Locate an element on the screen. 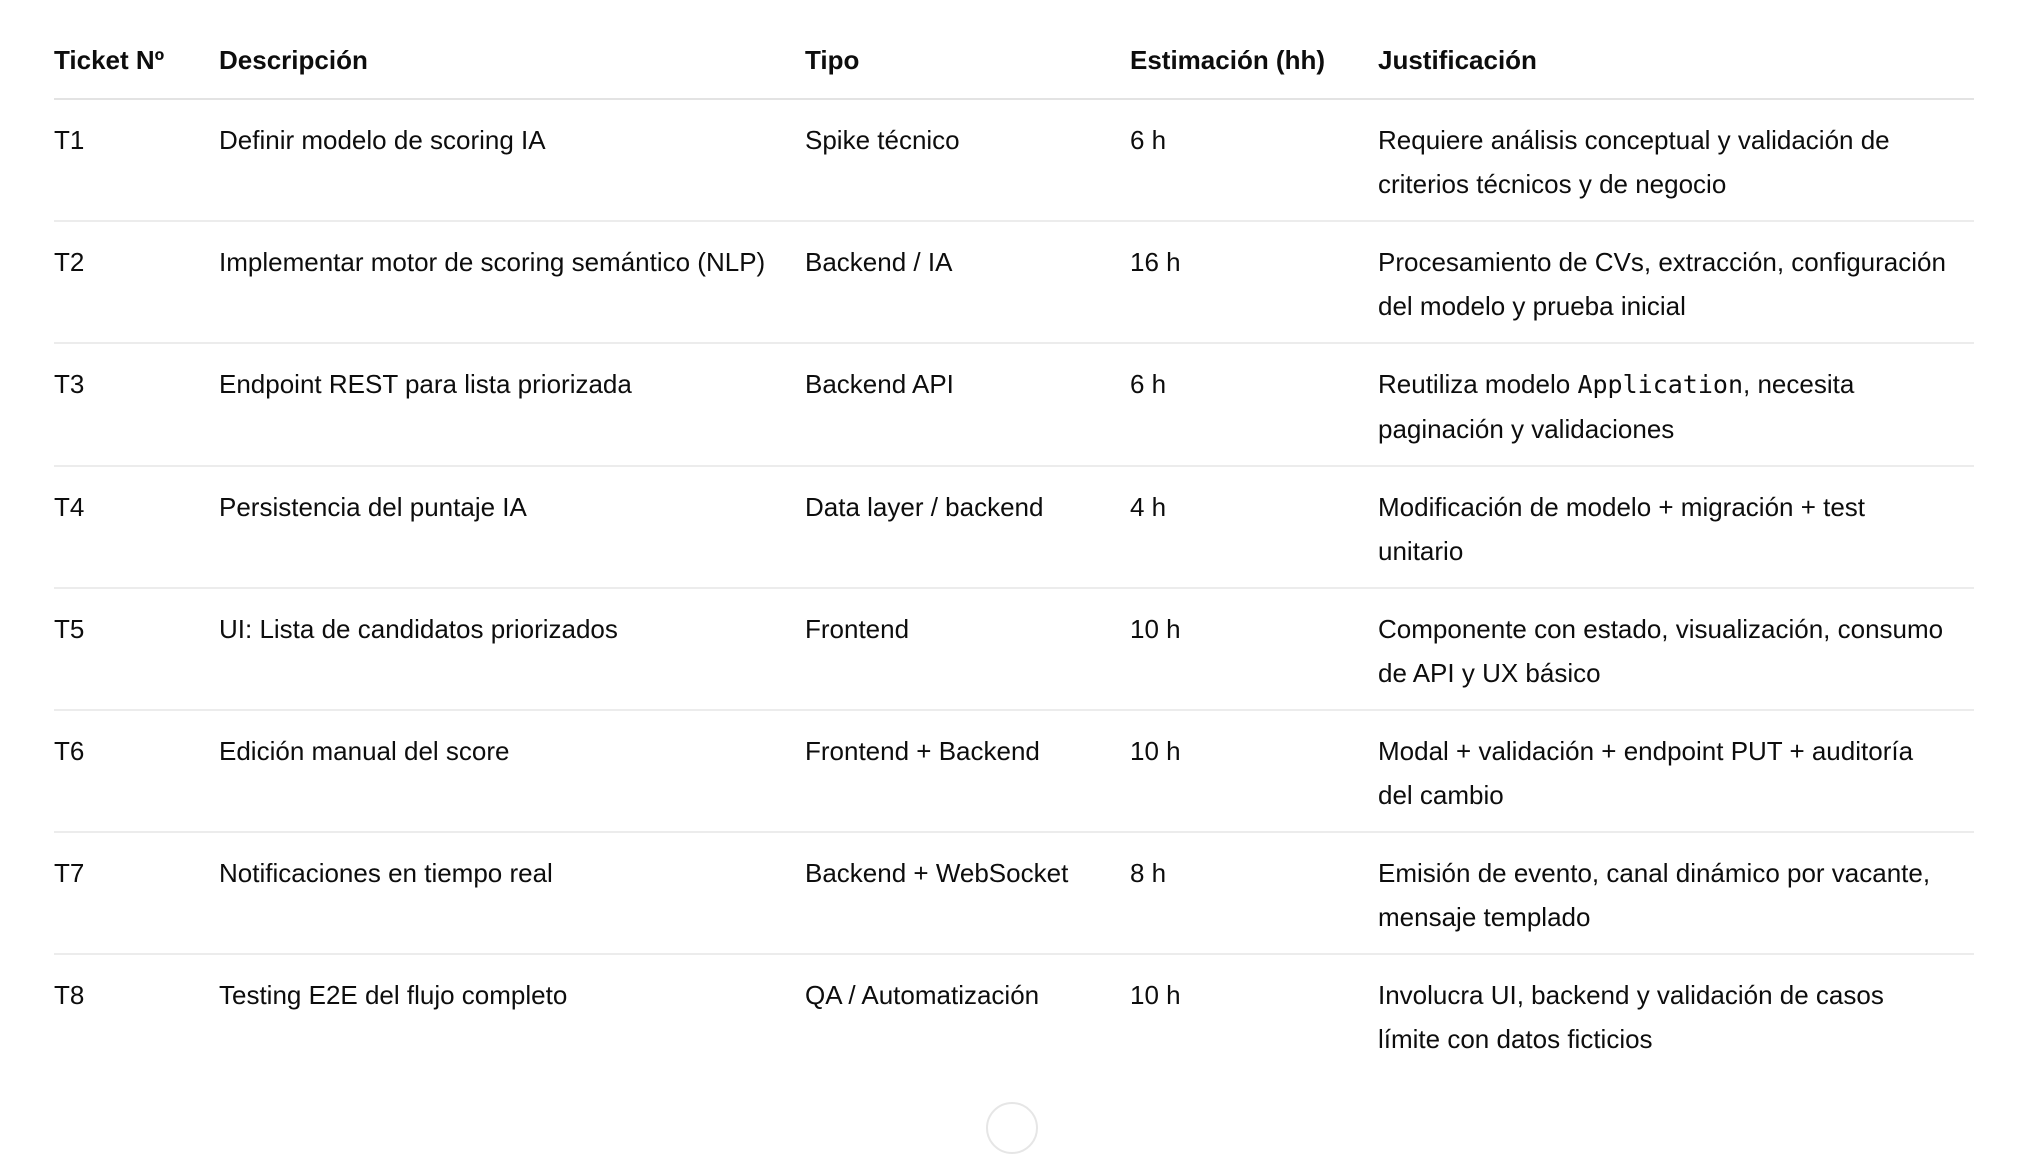 This screenshot has width=2020, height=1154. cell-type: Backend API is located at coordinates (967, 405).